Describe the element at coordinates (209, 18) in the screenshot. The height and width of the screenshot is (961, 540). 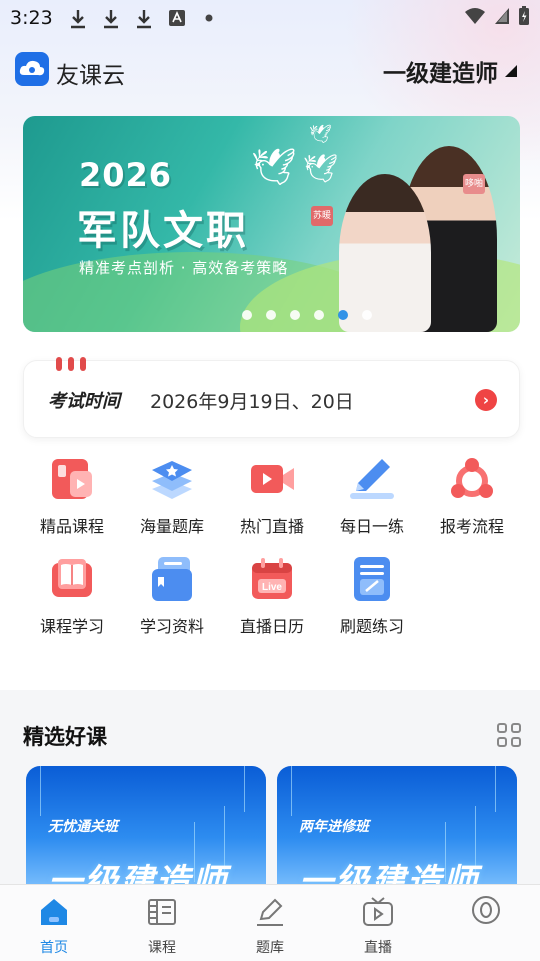
I see `more-notifications-dot-icon` at that location.